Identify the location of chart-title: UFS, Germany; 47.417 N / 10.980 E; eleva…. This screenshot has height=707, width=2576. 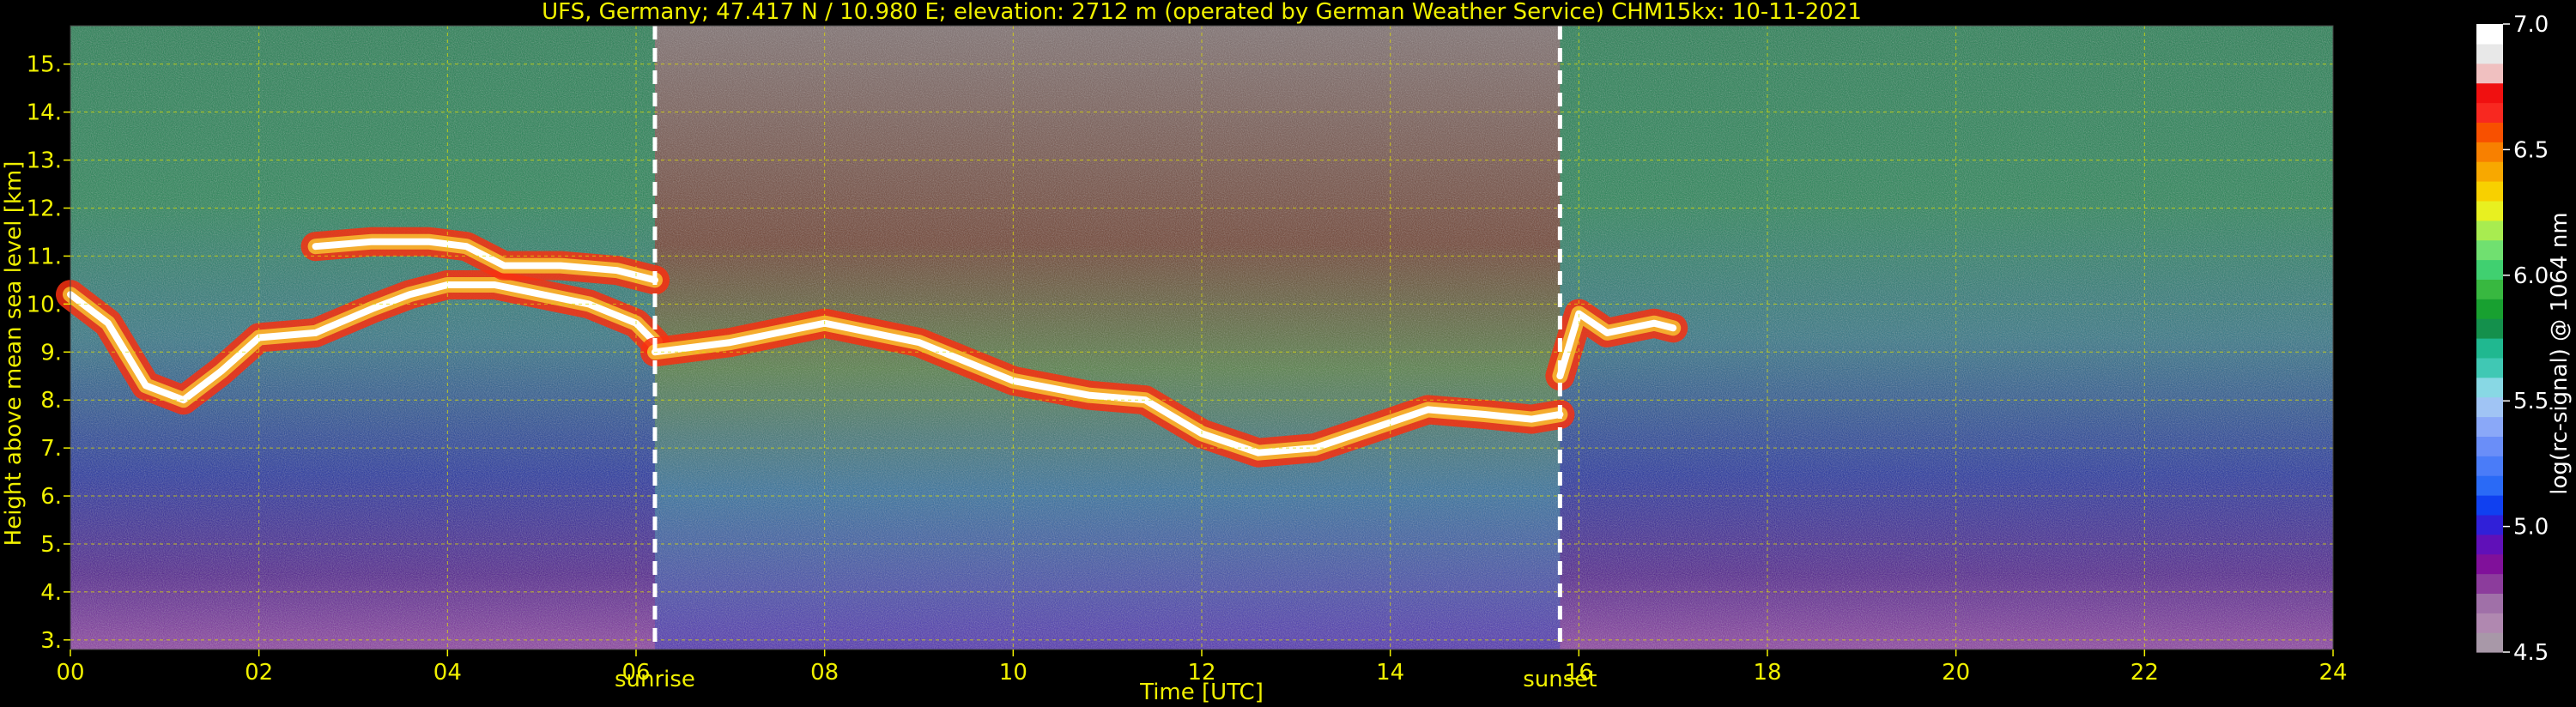
(1202, 12).